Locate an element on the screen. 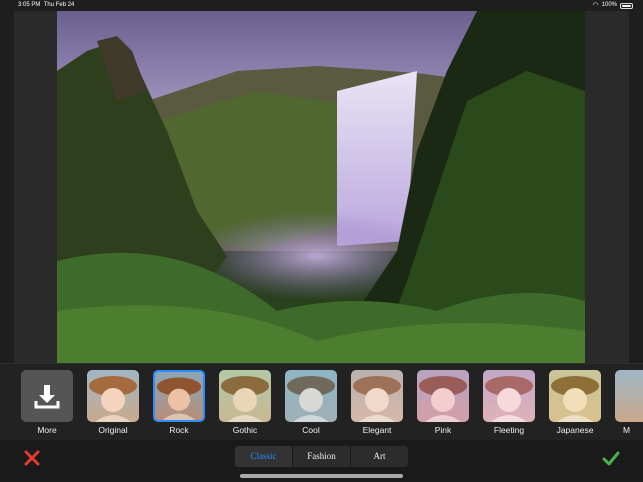 The height and width of the screenshot is (482, 643). filter-label: Cool is located at coordinates (311, 430).